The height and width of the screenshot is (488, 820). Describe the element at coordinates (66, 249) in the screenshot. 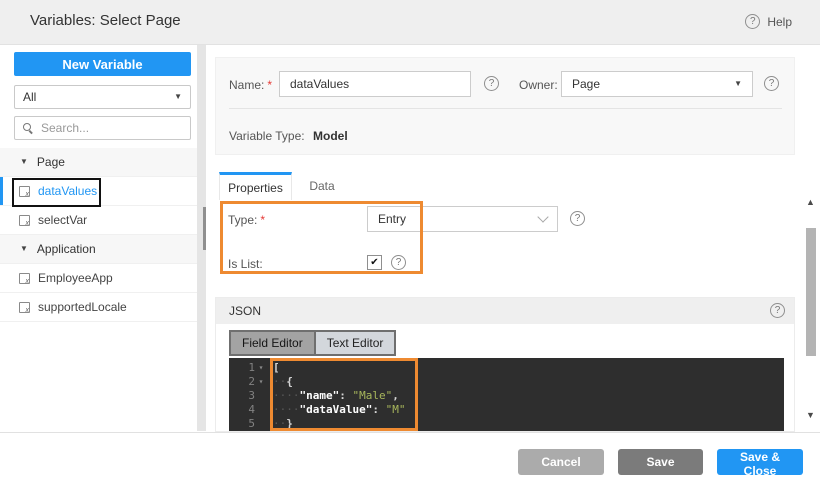

I see `tree-group-label: Application` at that location.